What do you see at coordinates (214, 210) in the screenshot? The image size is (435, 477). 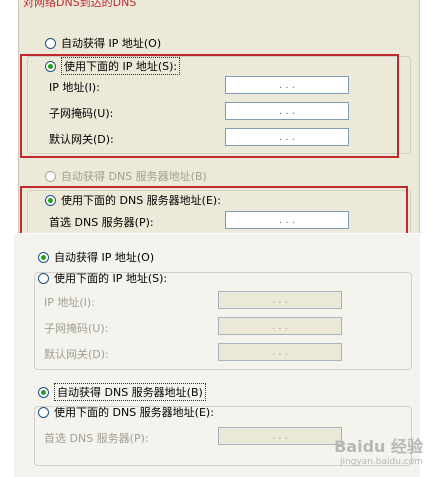 I see `dns-highlight-box` at bounding box center [214, 210].